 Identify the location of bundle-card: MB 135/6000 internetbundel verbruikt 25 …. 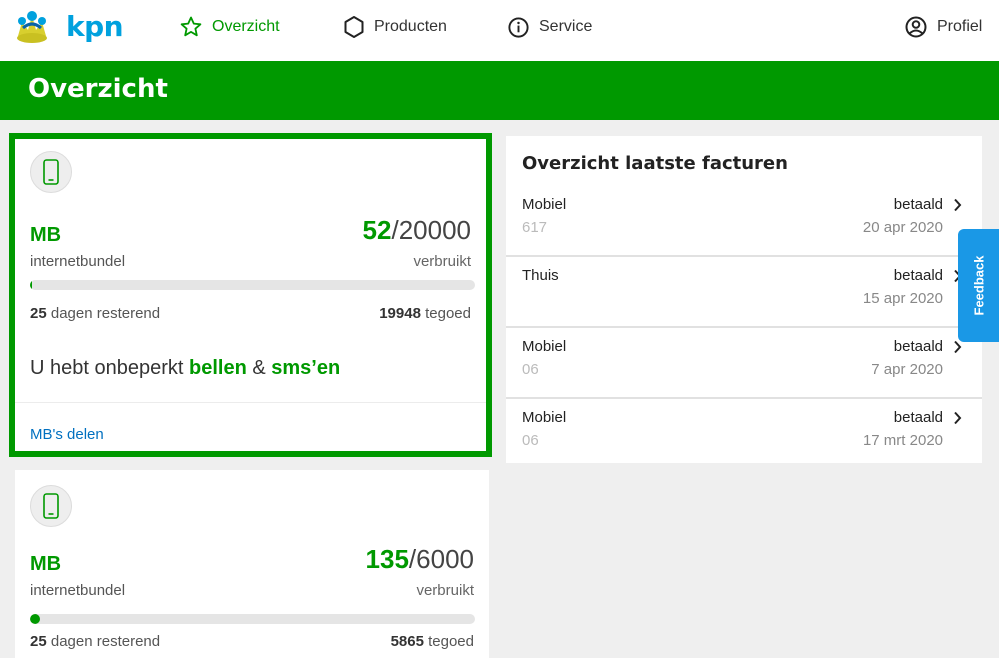
(252, 564).